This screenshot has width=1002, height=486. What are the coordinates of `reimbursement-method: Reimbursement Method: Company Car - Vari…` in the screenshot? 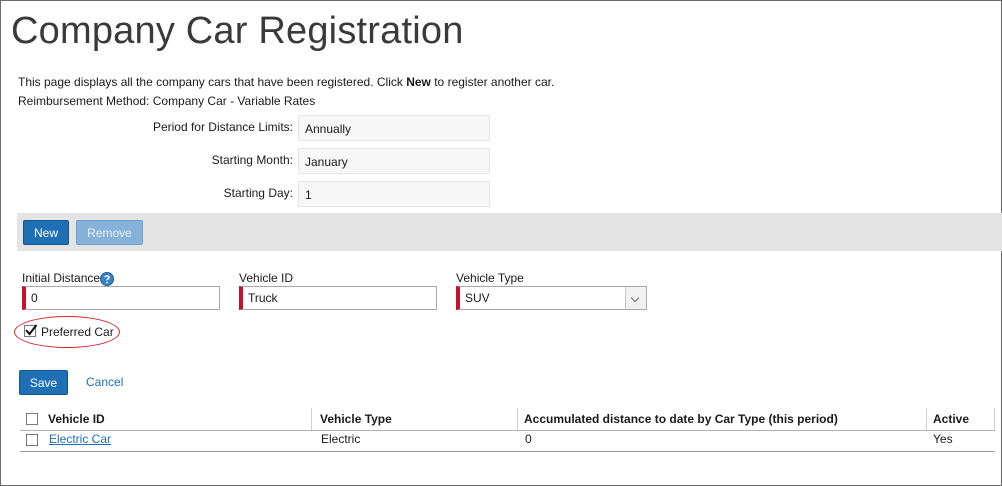 It's located at (167, 101).